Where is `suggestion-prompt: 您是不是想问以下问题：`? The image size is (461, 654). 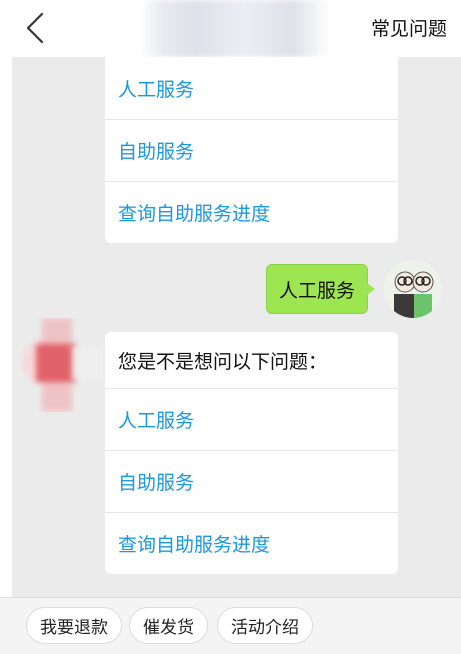
suggestion-prompt: 您是不是想问以下问题： is located at coordinates (223, 361).